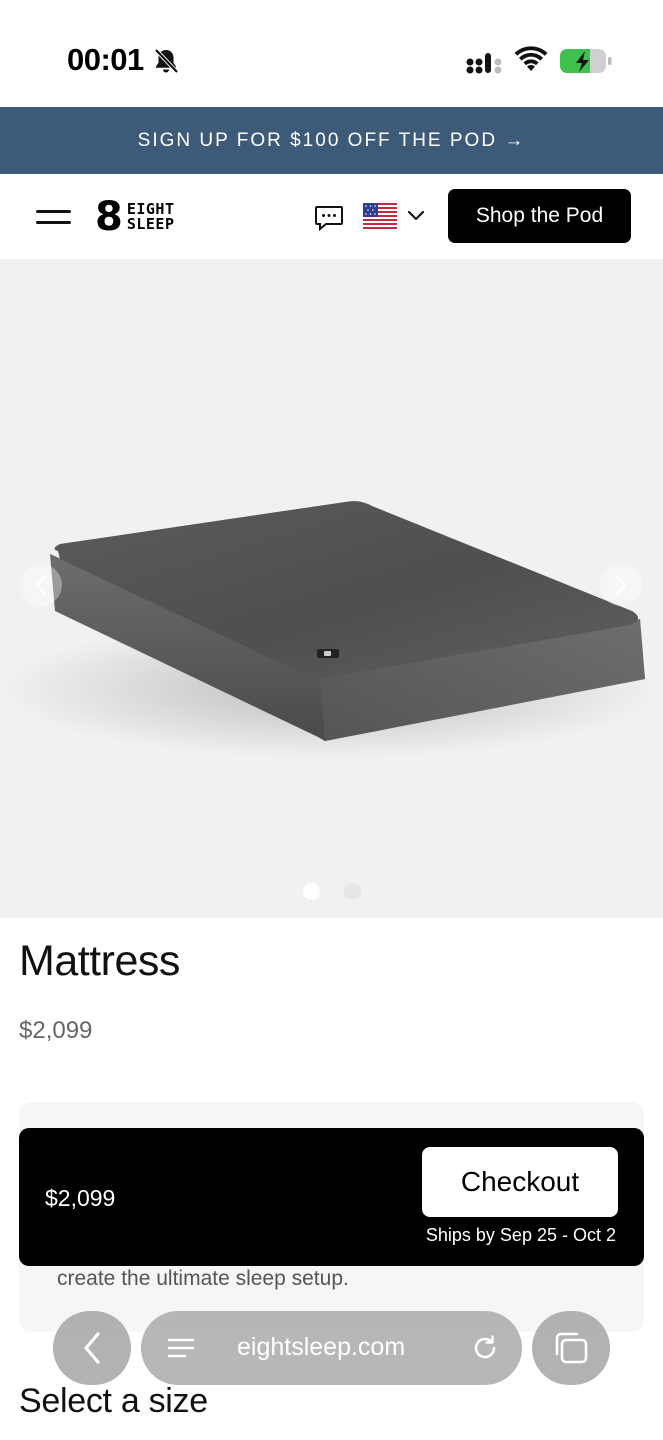 This screenshot has width=663, height=1440. I want to click on browser-back-button, so click(92, 1348).